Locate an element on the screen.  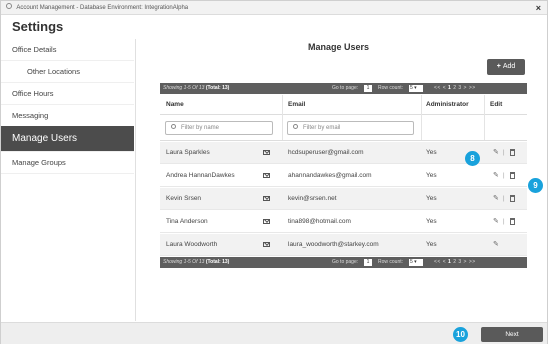
user-name: Andrea HannanDawkes is located at coordinates (200, 175).